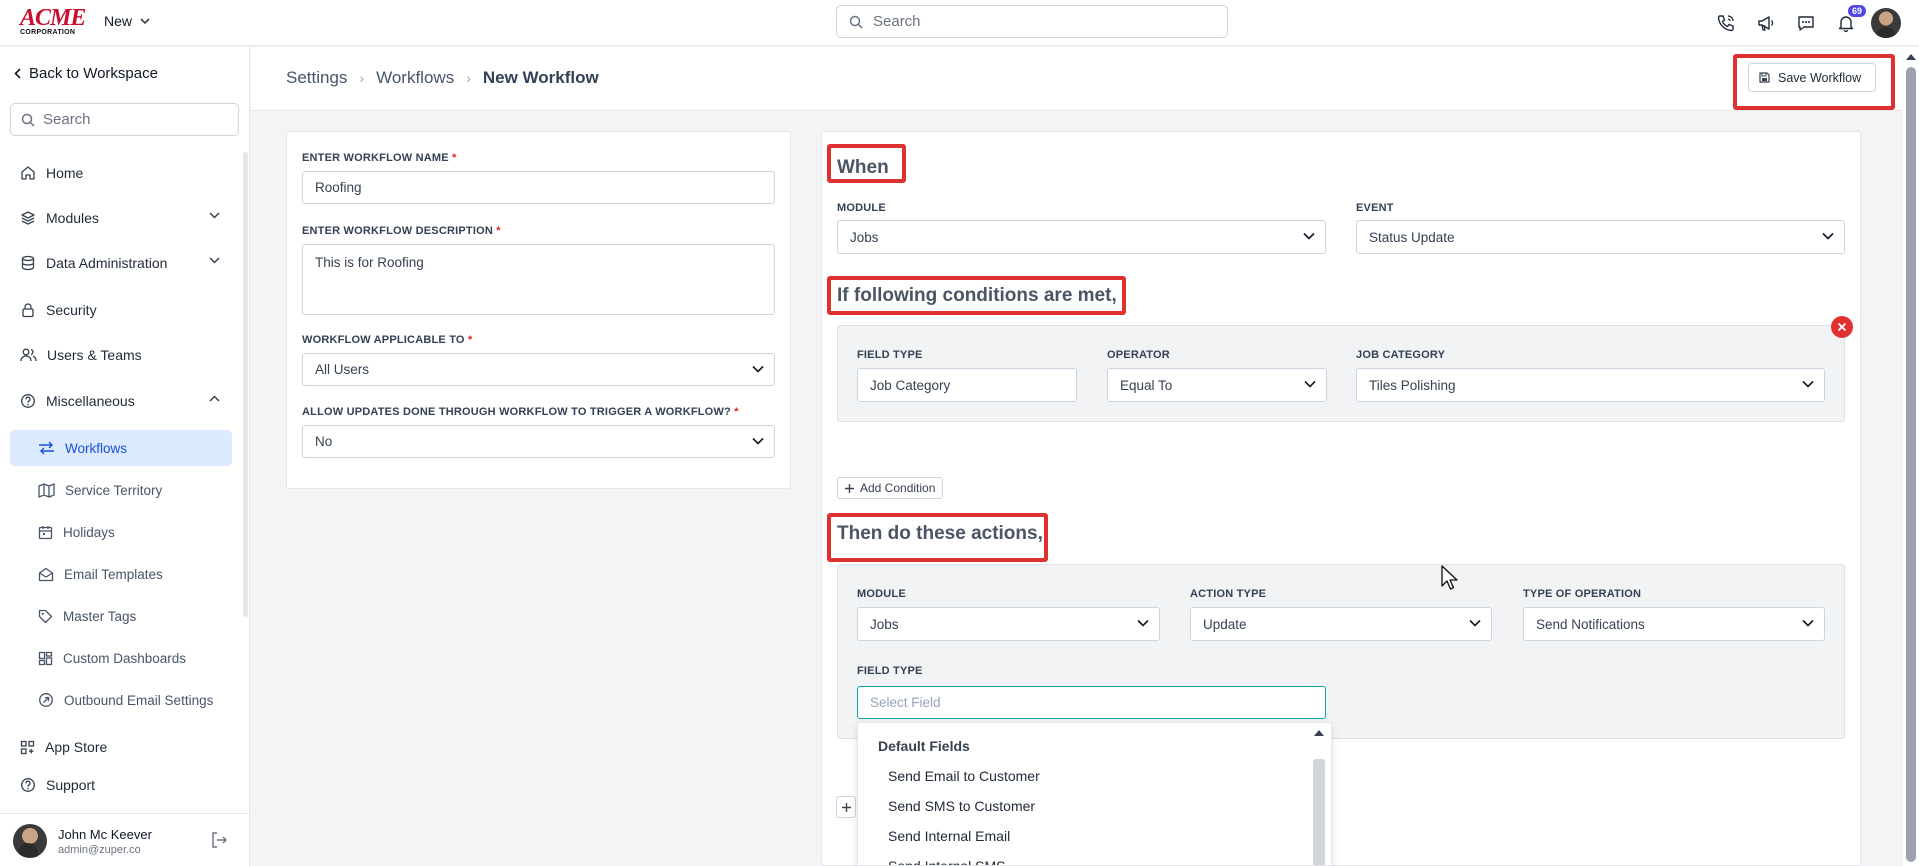 Image resolution: width=1919 pixels, height=866 pixels. Describe the element at coordinates (1043, 21) in the screenshot. I see `global-search-input` at that location.